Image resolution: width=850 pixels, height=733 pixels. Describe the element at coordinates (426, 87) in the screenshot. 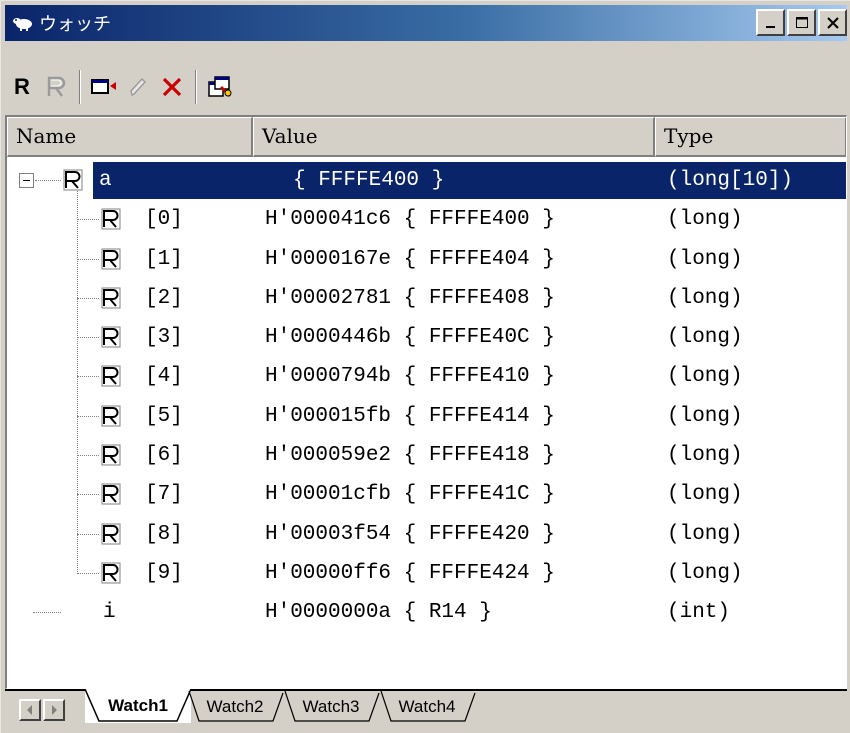

I see `toolbar: R` at that location.